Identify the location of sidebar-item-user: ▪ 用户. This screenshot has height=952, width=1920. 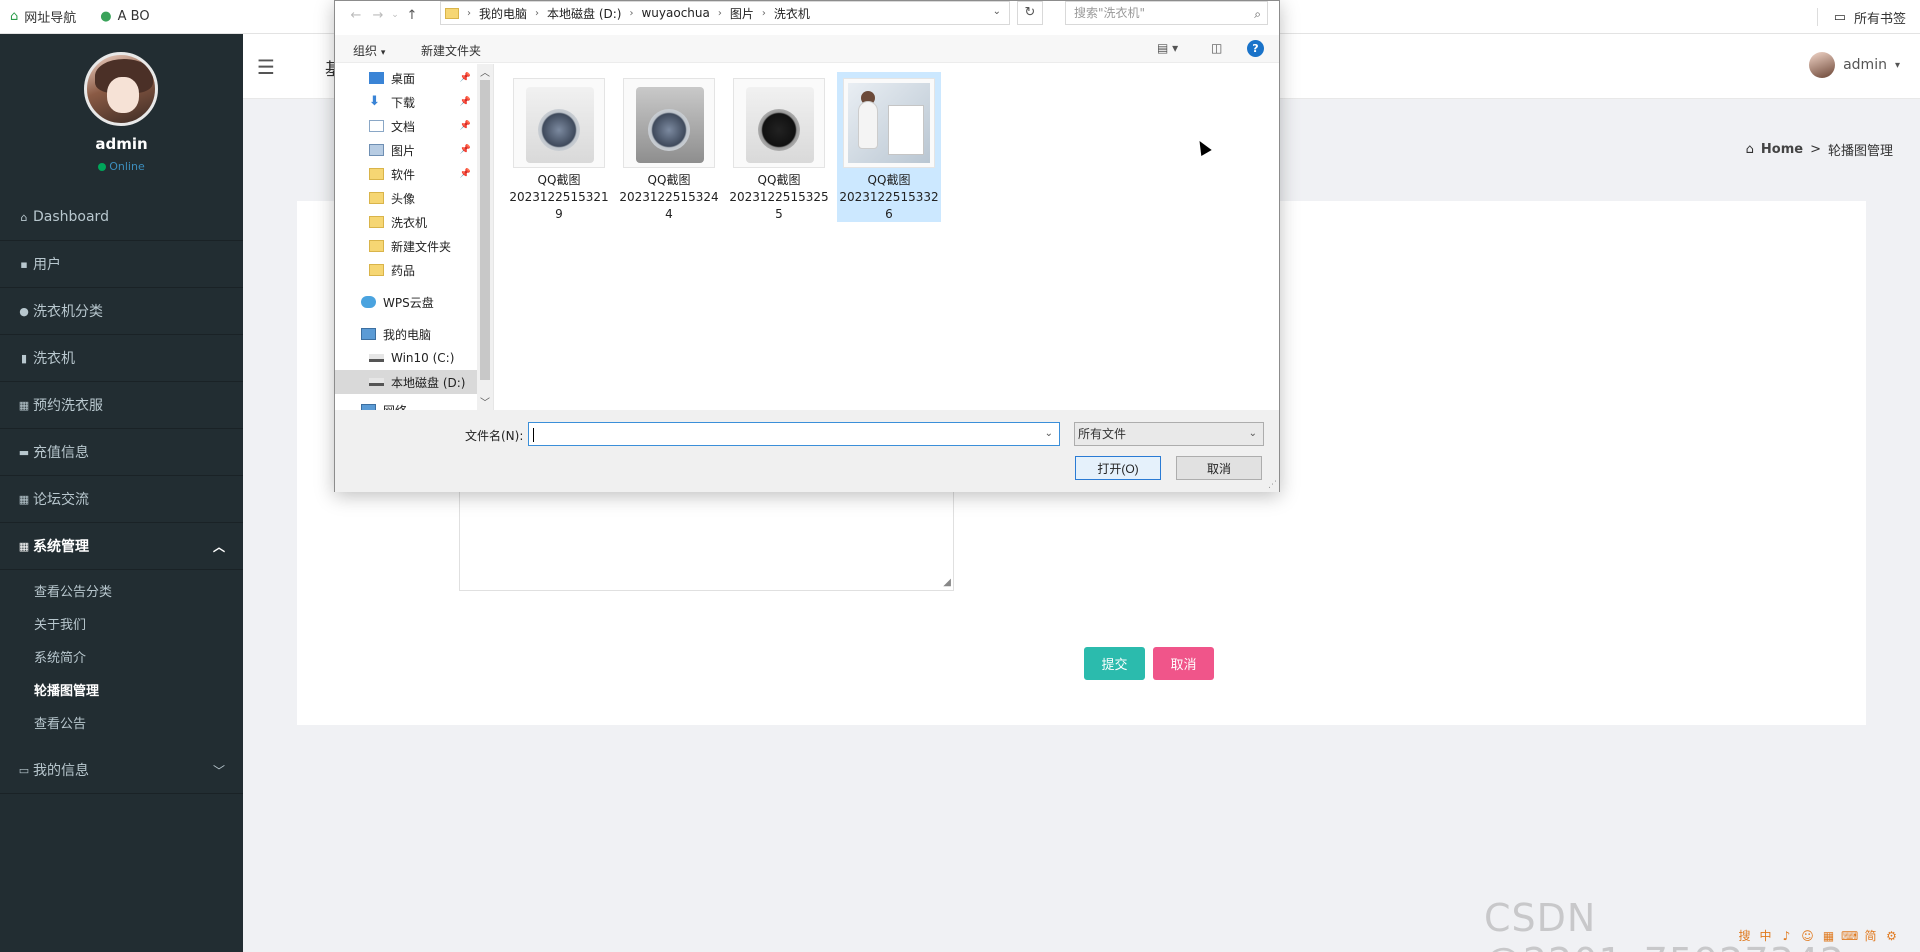
(121, 264).